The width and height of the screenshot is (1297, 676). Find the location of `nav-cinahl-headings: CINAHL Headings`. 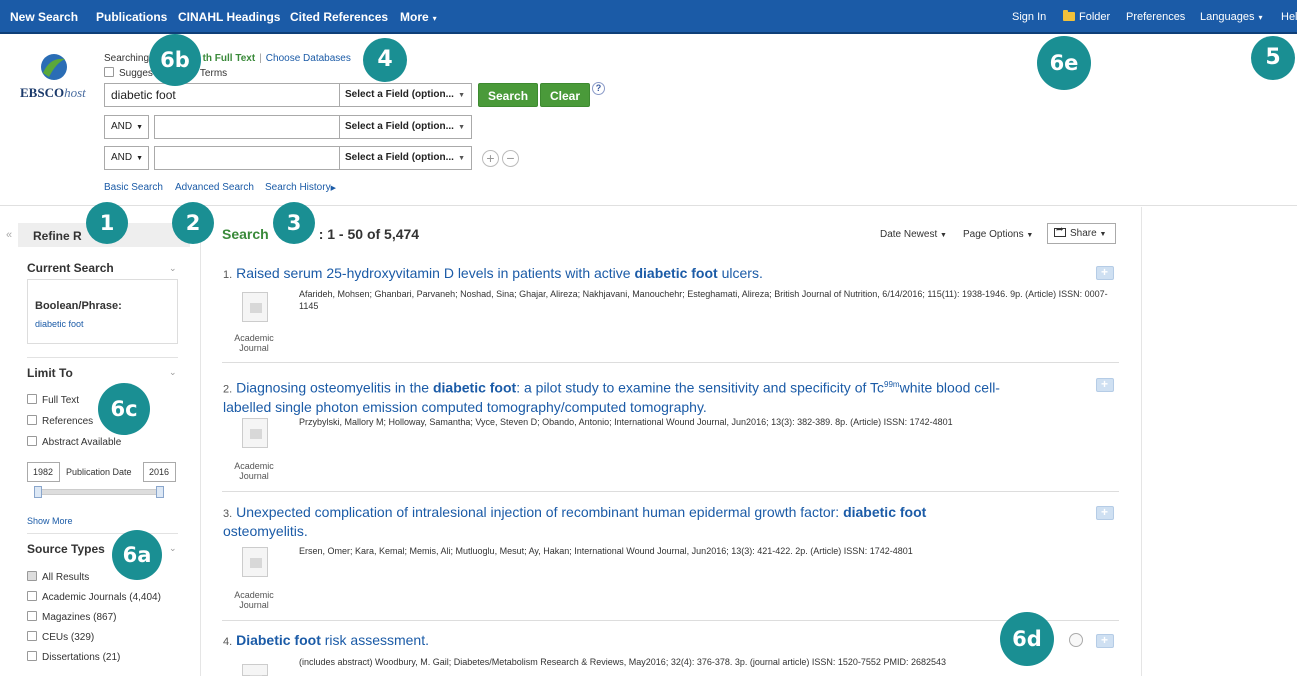

nav-cinahl-headings: CINAHL Headings is located at coordinates (229, 17).